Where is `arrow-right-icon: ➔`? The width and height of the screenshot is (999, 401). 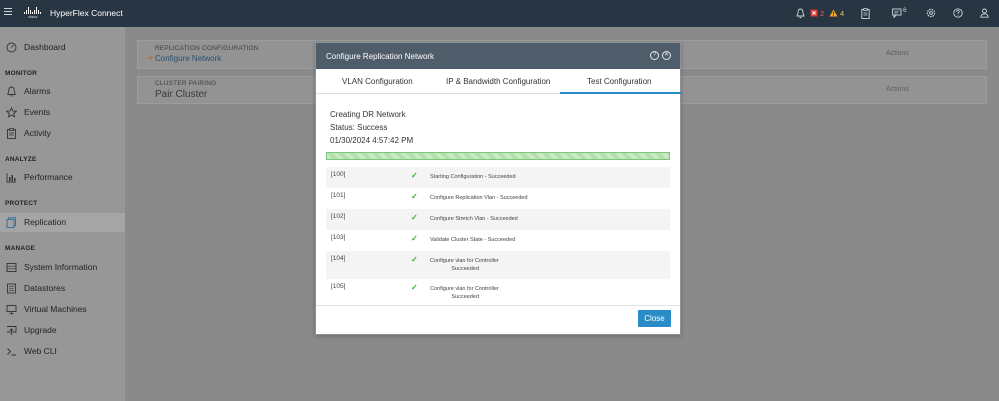
arrow-right-icon: ➔ is located at coordinates (150, 58).